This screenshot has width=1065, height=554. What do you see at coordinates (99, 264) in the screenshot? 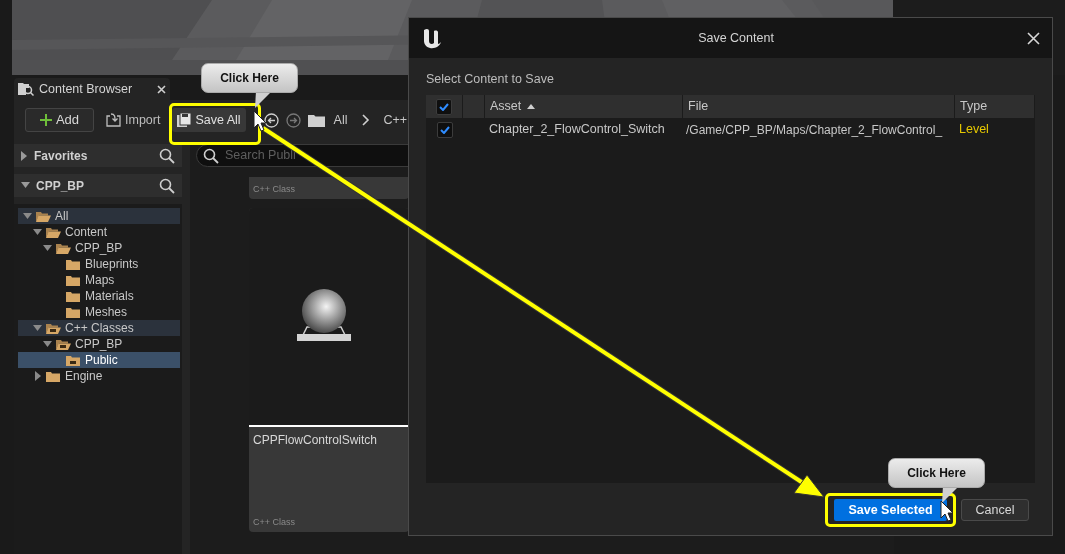
I see `tree-item: Blueprints` at bounding box center [99, 264].